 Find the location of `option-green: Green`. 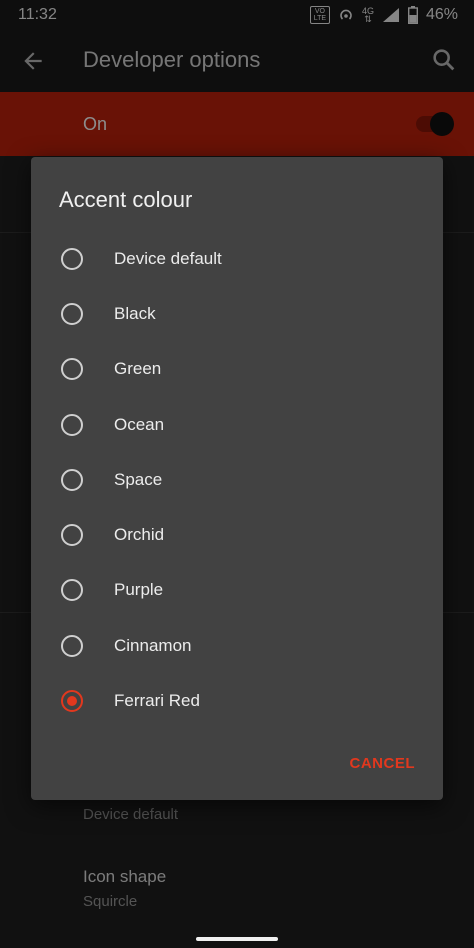

option-green: Green is located at coordinates (237, 368).